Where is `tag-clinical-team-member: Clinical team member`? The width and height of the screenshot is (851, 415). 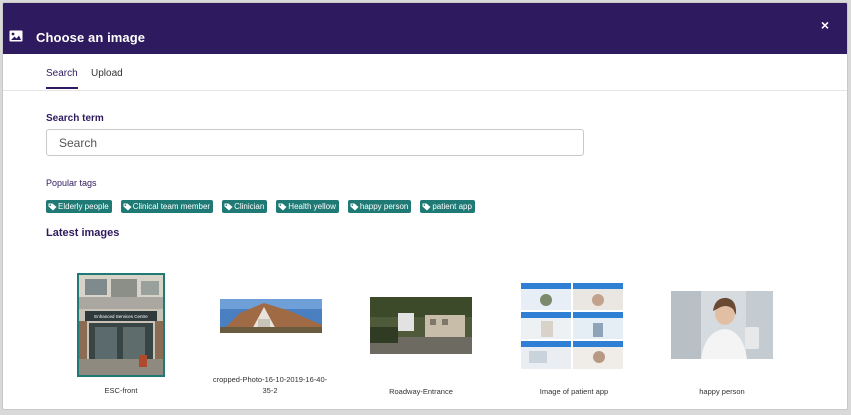 tag-clinical-team-member: Clinical team member is located at coordinates (167, 206).